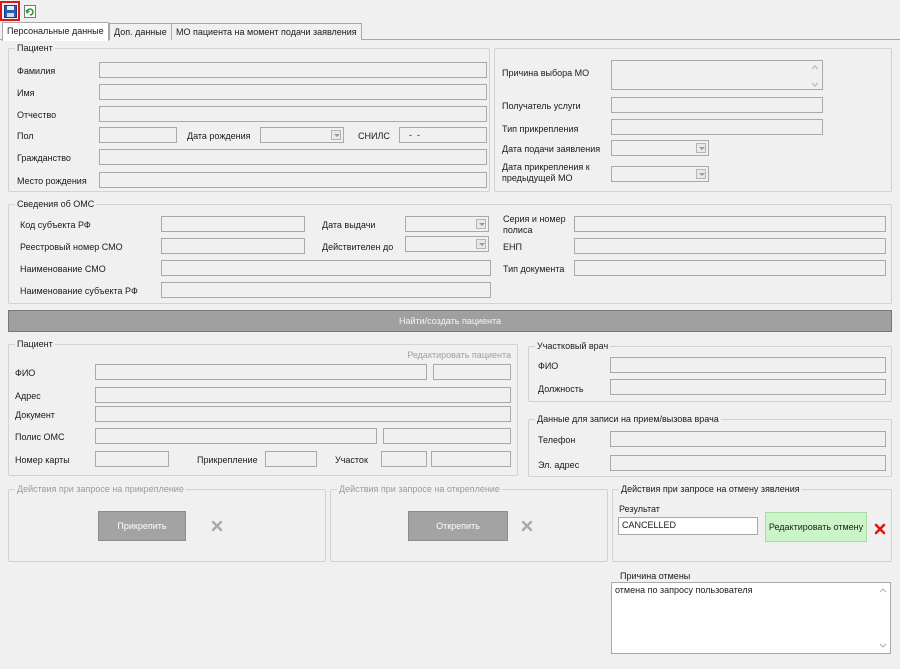 This screenshot has width=900, height=669. Describe the element at coordinates (447, 244) in the screenshot. I see `valid-until-picker` at that location.